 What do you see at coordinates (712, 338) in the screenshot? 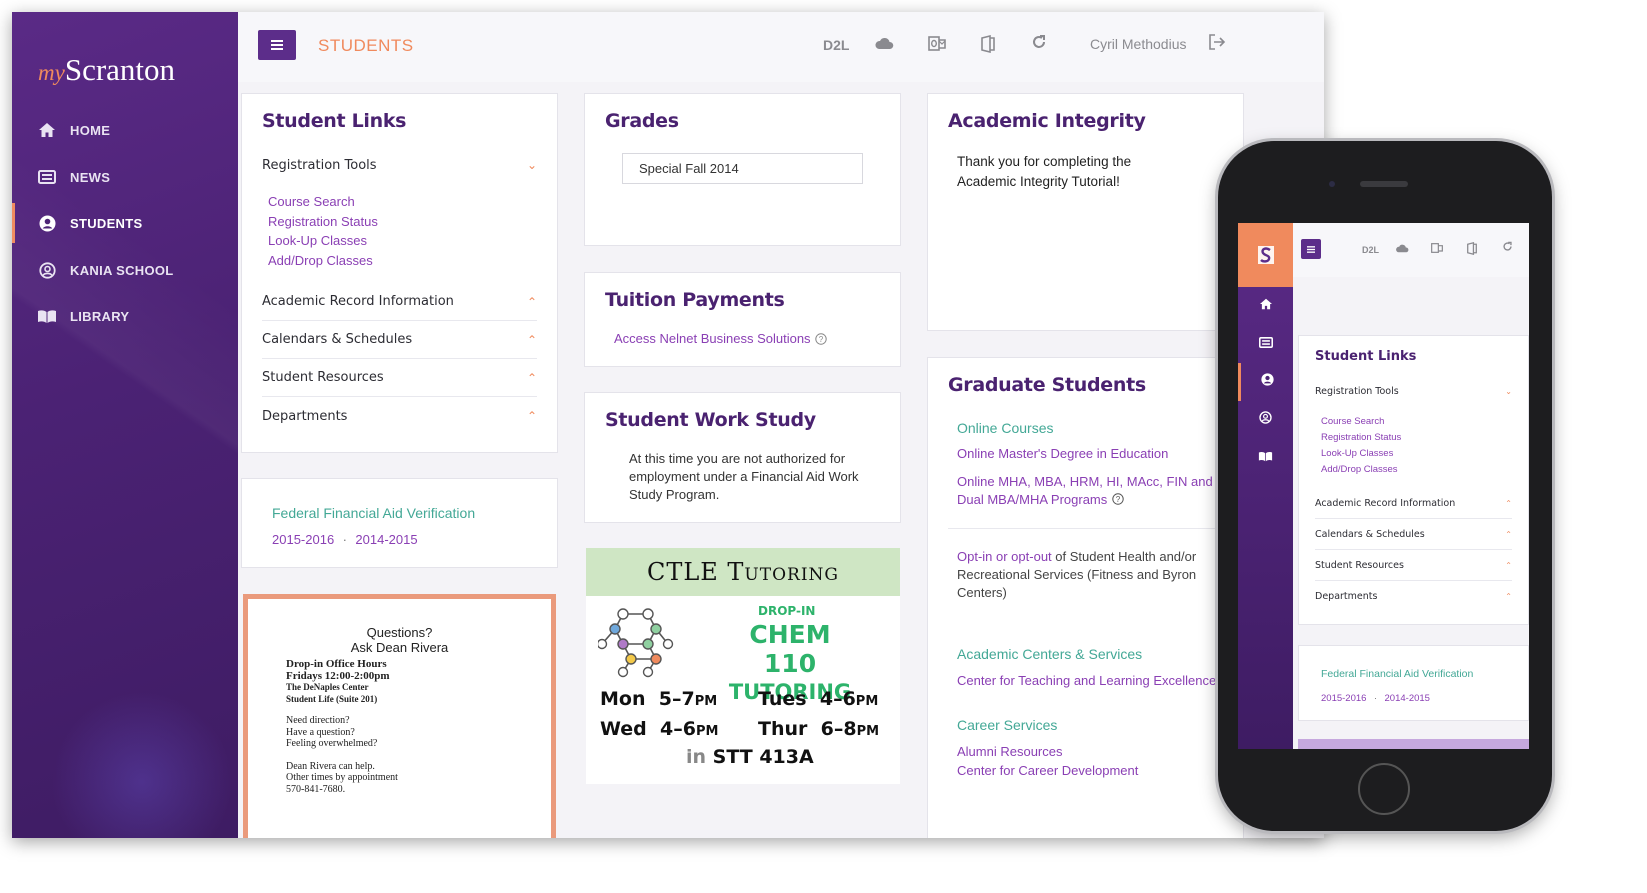
I see `nelnet-link: Access Nelnet Business Solutions` at bounding box center [712, 338].